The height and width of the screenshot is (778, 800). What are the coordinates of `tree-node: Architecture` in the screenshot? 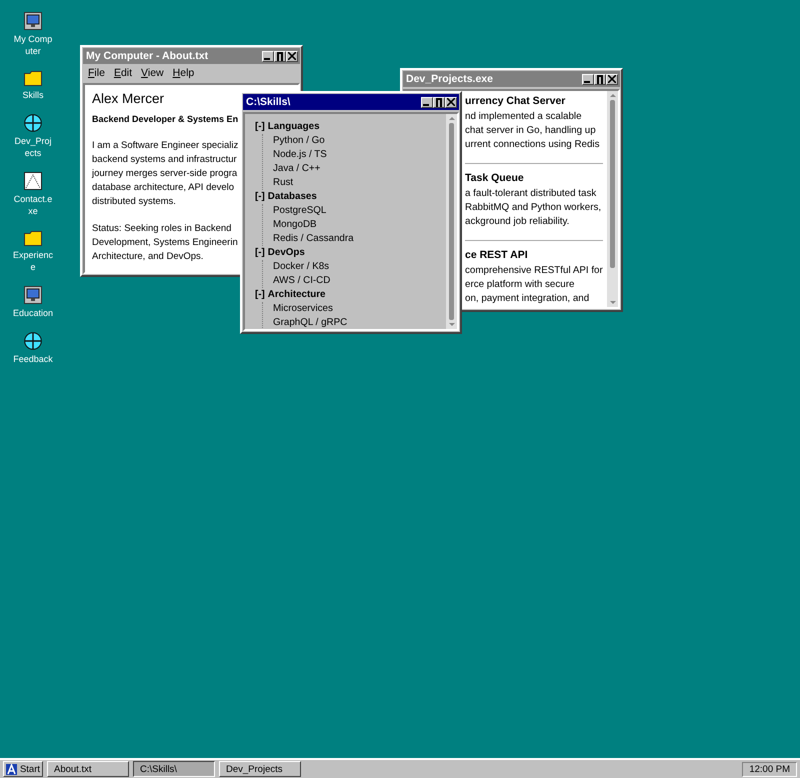 It's located at (297, 295).